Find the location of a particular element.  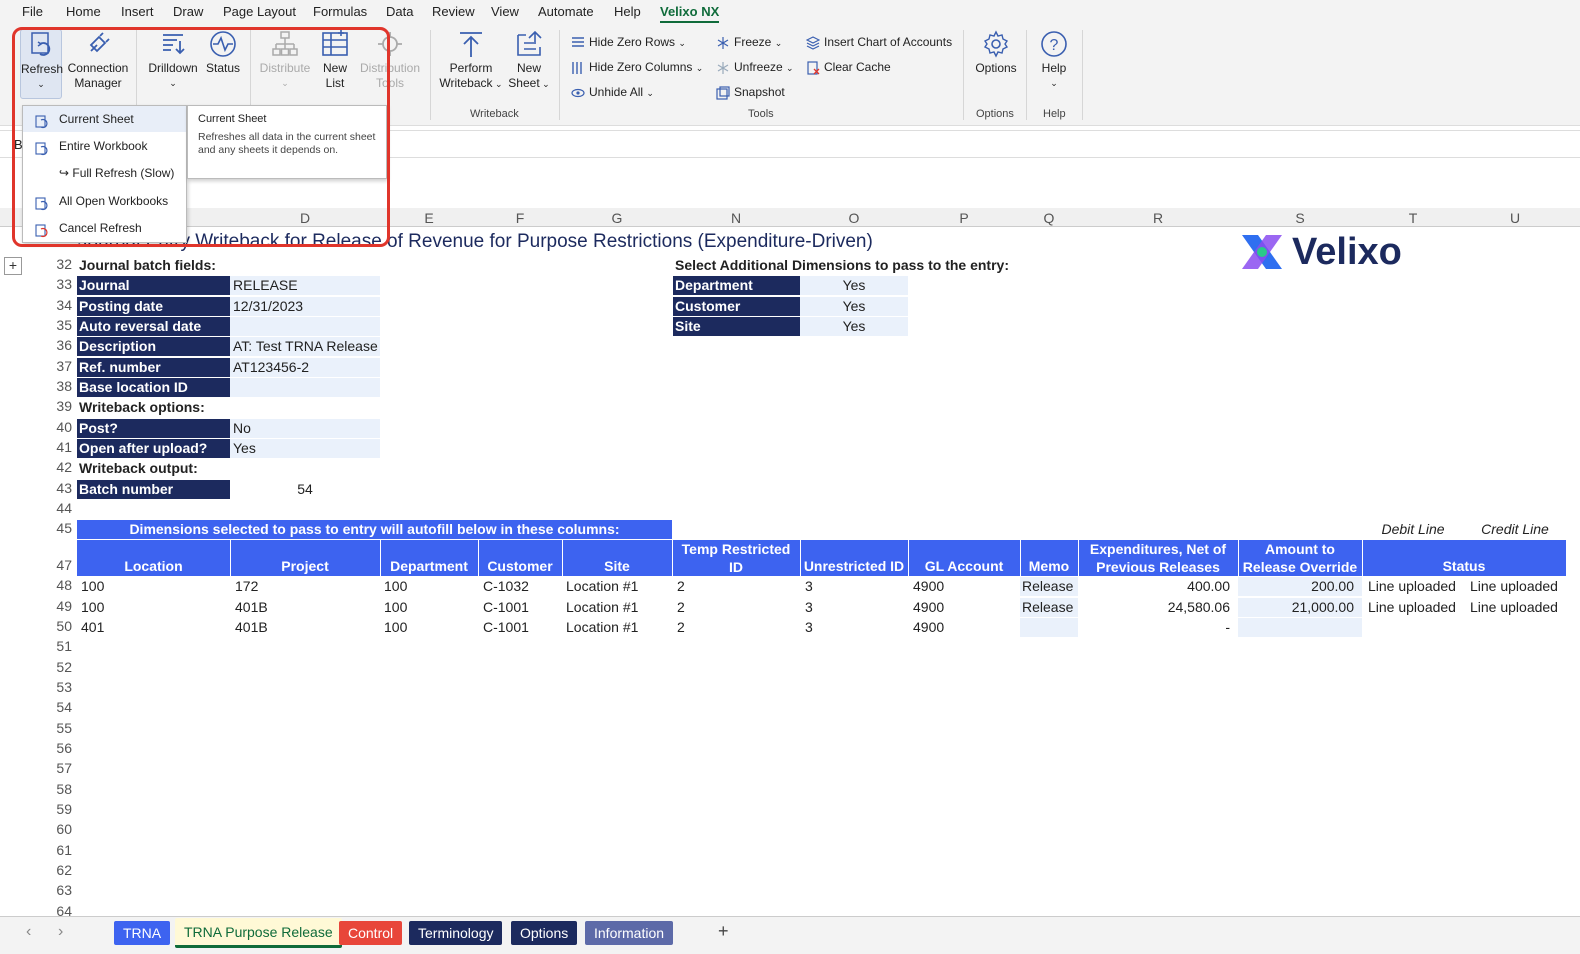

table-cell-amount: 200.00 is located at coordinates (1298, 586).